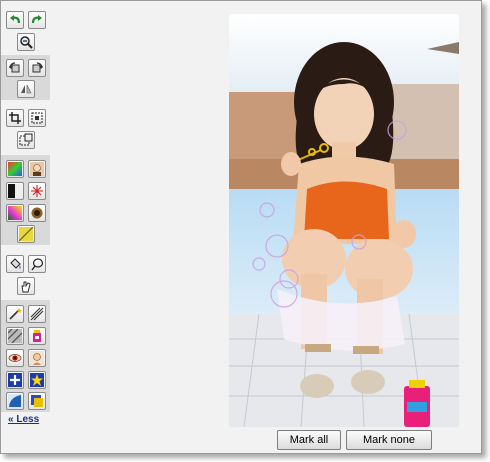  I want to click on undo-icon, so click(15, 20).